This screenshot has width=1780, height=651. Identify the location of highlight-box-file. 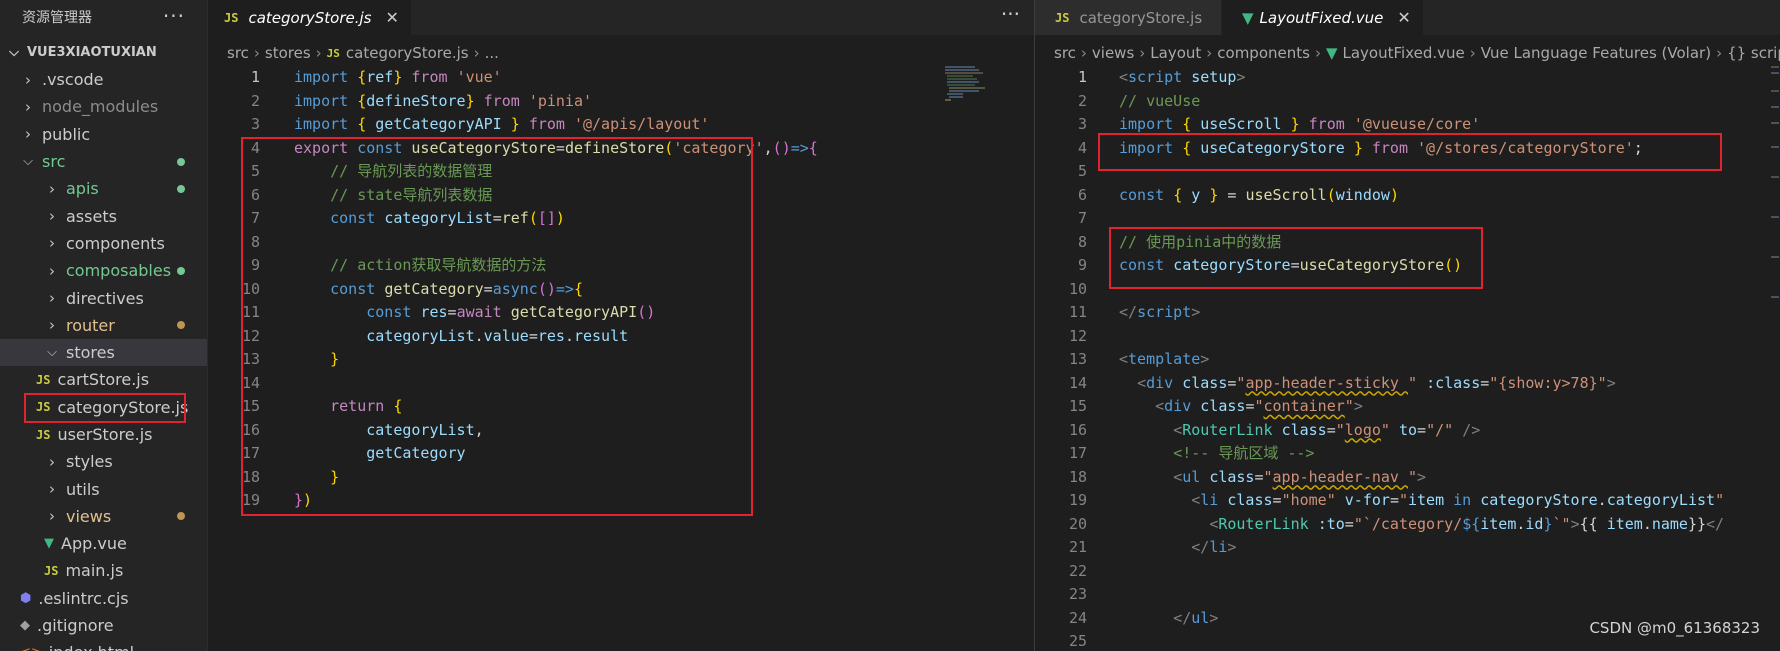
(105, 407).